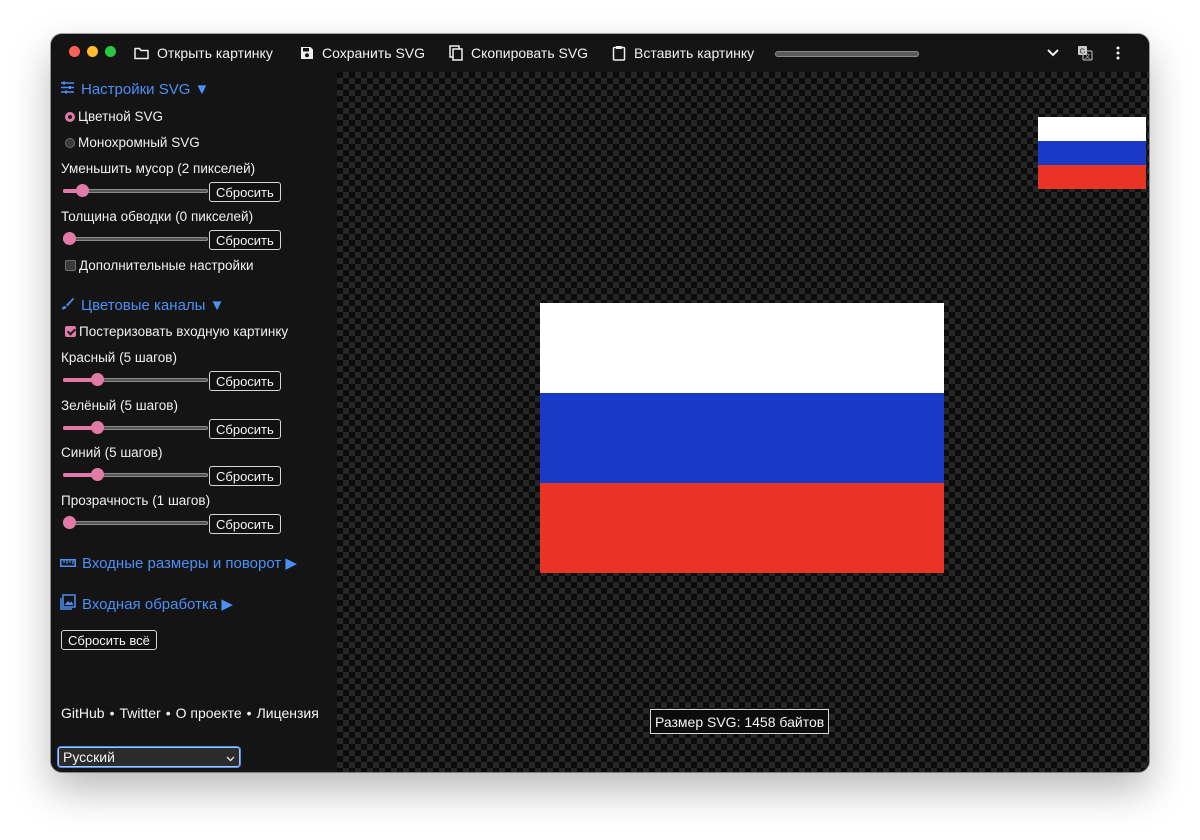 This screenshot has width=1200, height=840. What do you see at coordinates (135, 191) in the screenshot?
I see `reduce-noise-slider` at bounding box center [135, 191].